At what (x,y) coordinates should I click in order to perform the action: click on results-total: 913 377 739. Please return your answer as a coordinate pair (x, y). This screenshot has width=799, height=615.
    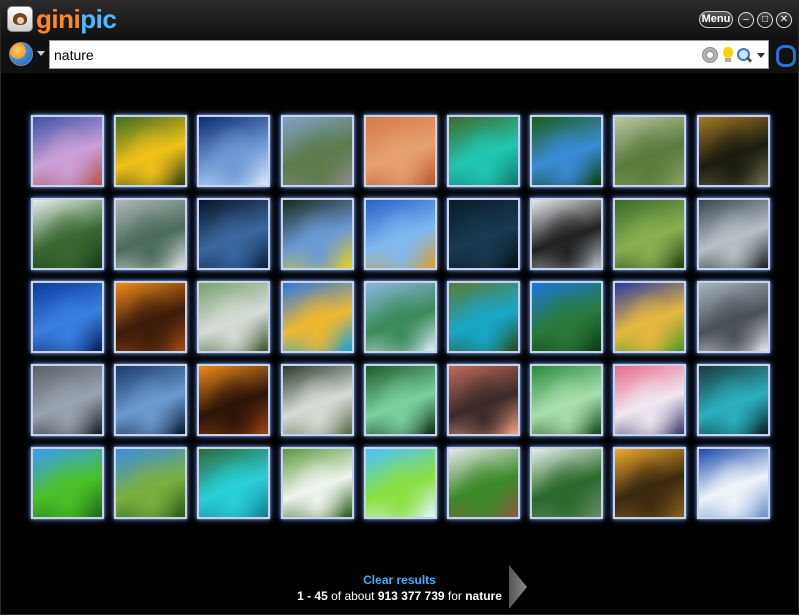
    Looking at the image, I should click on (411, 596).